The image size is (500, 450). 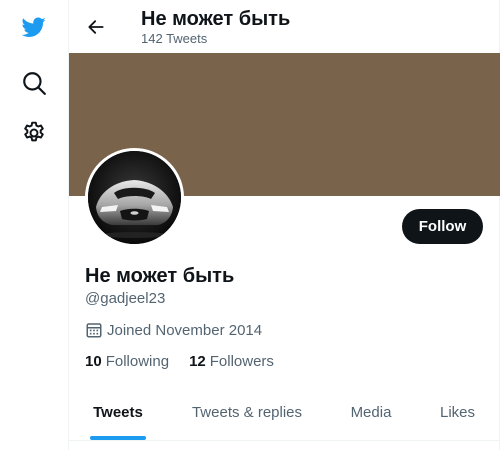 I want to click on followers-label: Followers, so click(x=241, y=361).